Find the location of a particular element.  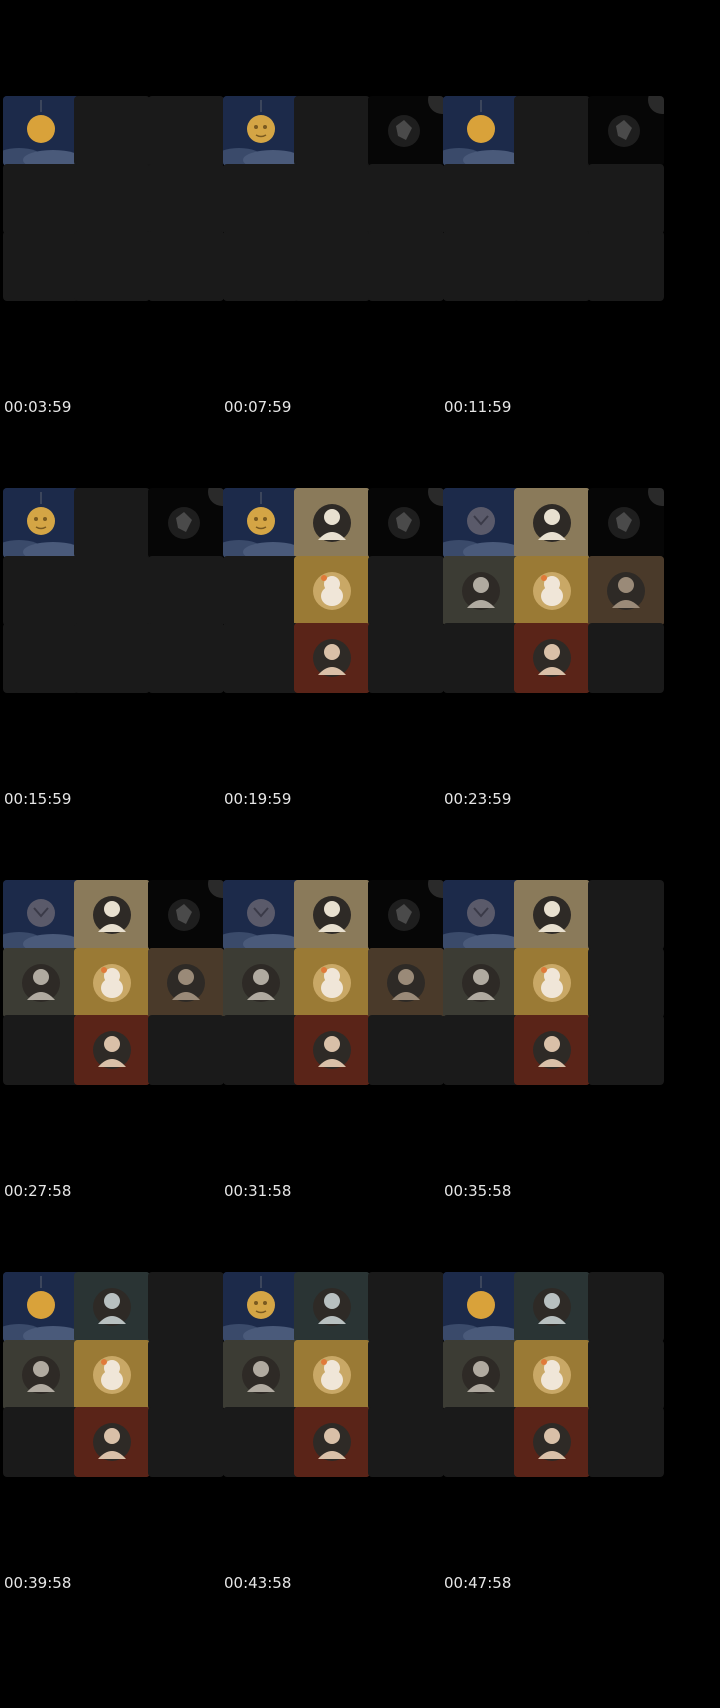

timestamp-label: 00:15:59 is located at coordinates (38, 799).